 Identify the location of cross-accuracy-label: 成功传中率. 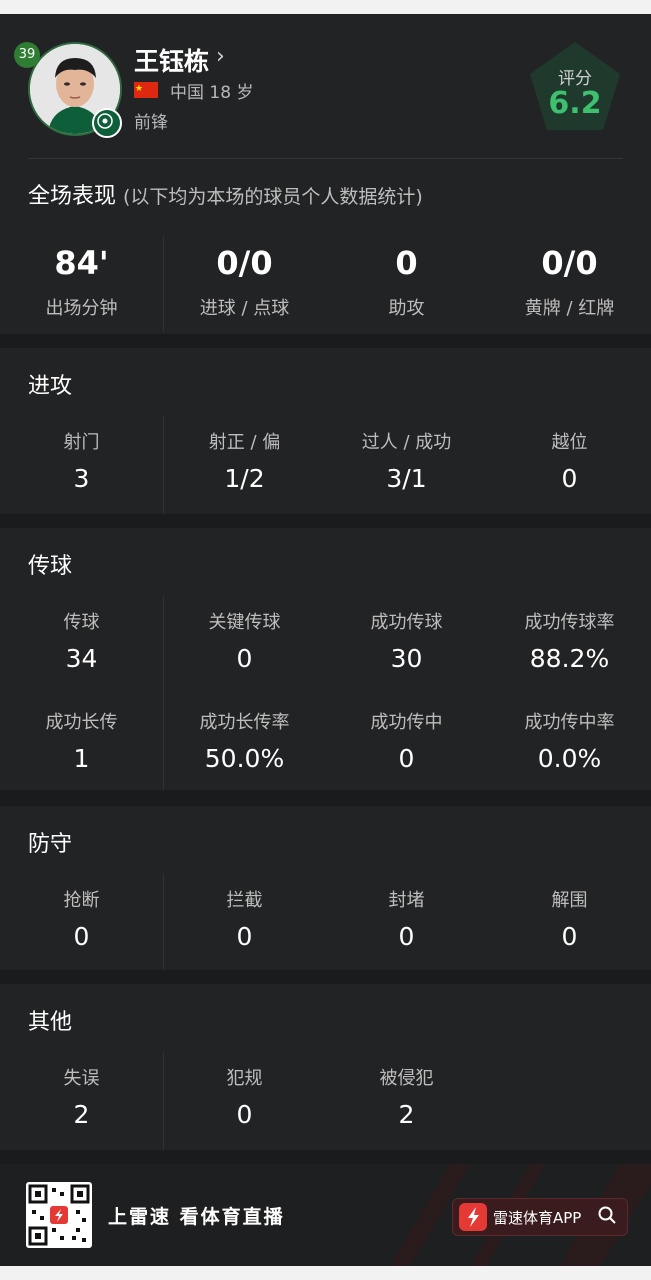
(569, 722).